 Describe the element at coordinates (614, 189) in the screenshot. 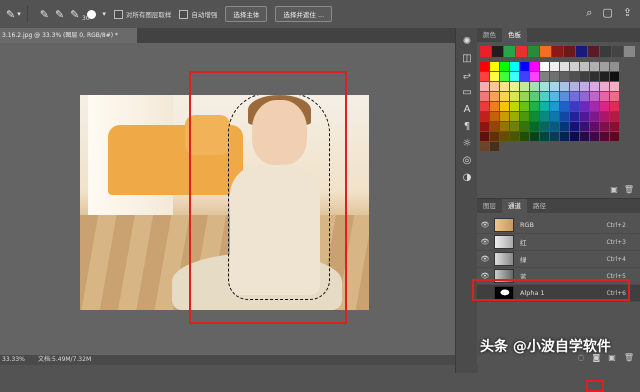

I see `new-swatch-icon: ▣` at that location.